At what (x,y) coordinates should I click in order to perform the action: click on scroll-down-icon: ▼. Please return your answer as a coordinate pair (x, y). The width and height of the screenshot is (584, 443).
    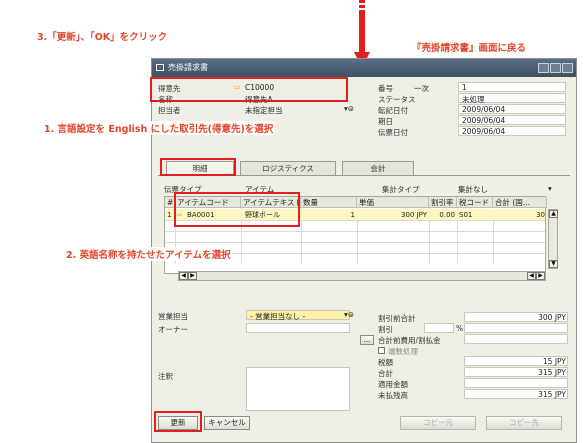
    Looking at the image, I should click on (553, 264).